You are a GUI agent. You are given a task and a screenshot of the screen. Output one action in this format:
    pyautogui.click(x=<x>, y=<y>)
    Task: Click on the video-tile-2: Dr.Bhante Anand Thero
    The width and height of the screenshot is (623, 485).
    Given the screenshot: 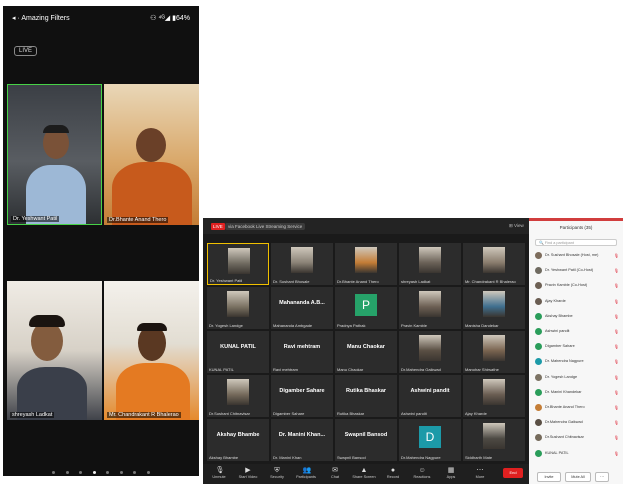 What is the action you would take?
    pyautogui.click(x=151, y=154)
    